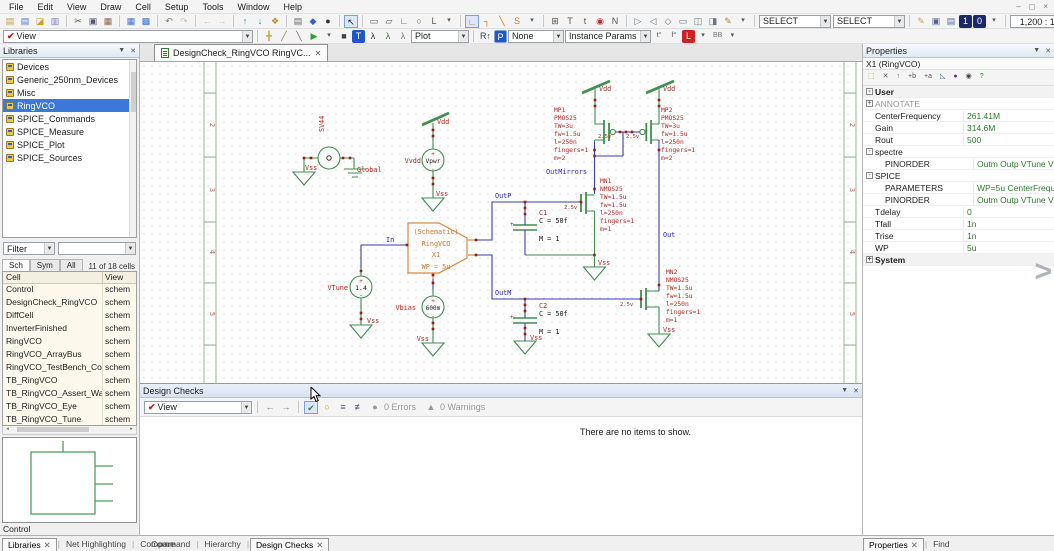  I want to click on library-list-scrollbar, so click(132, 148).